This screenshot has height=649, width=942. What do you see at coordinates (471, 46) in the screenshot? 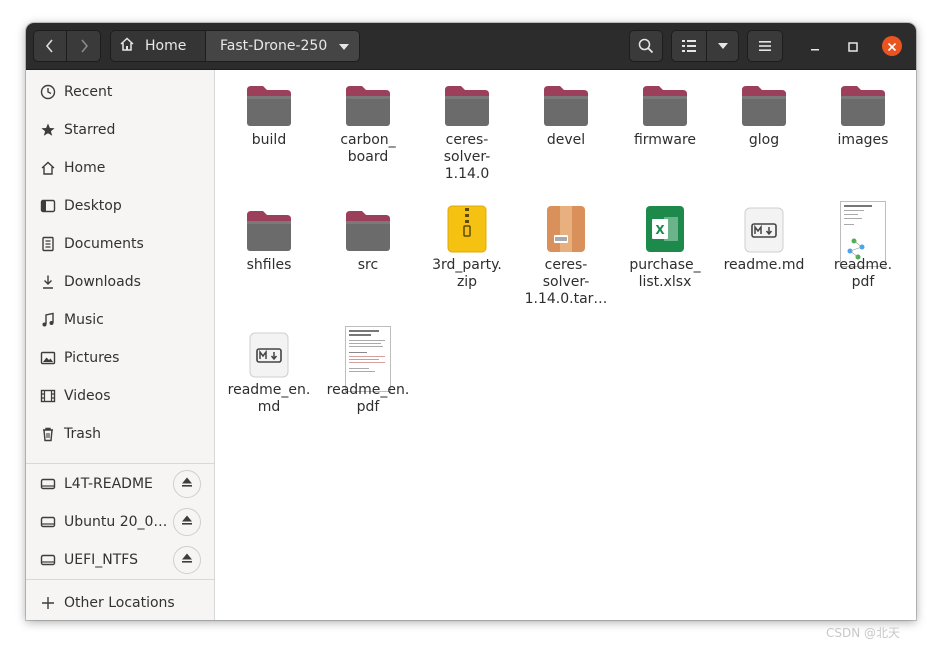
I see `header-bar: Home Fast-Drone-250` at bounding box center [471, 46].